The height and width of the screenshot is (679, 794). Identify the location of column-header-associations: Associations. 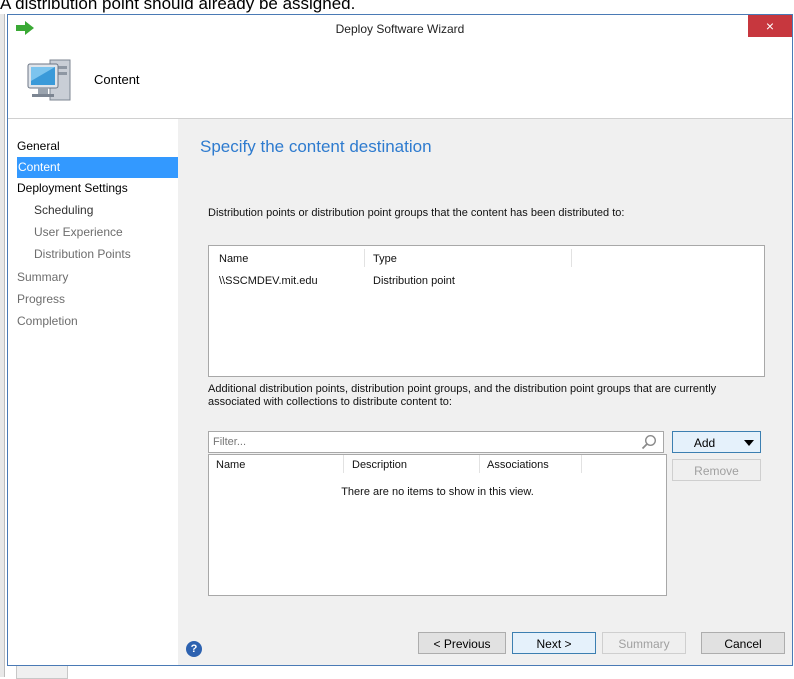
(518, 465).